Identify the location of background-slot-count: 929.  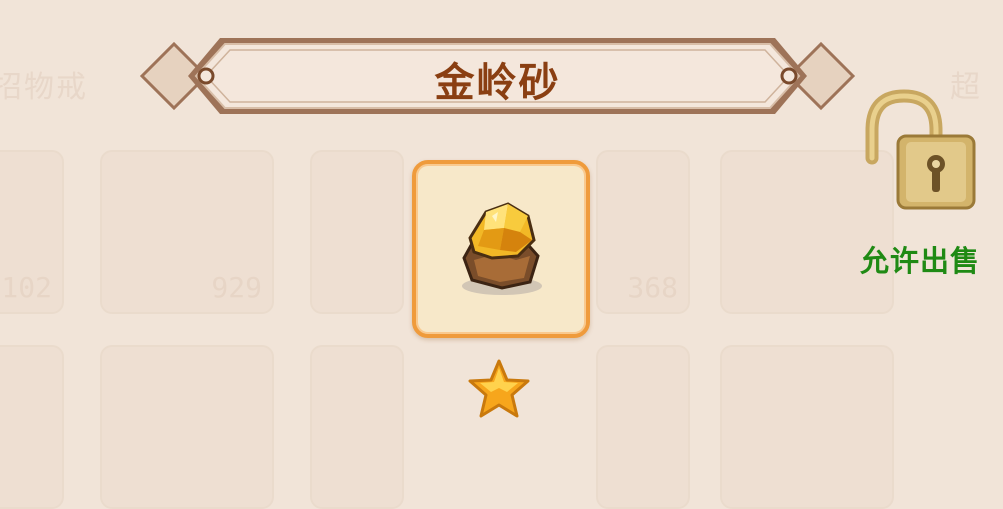
(236, 287).